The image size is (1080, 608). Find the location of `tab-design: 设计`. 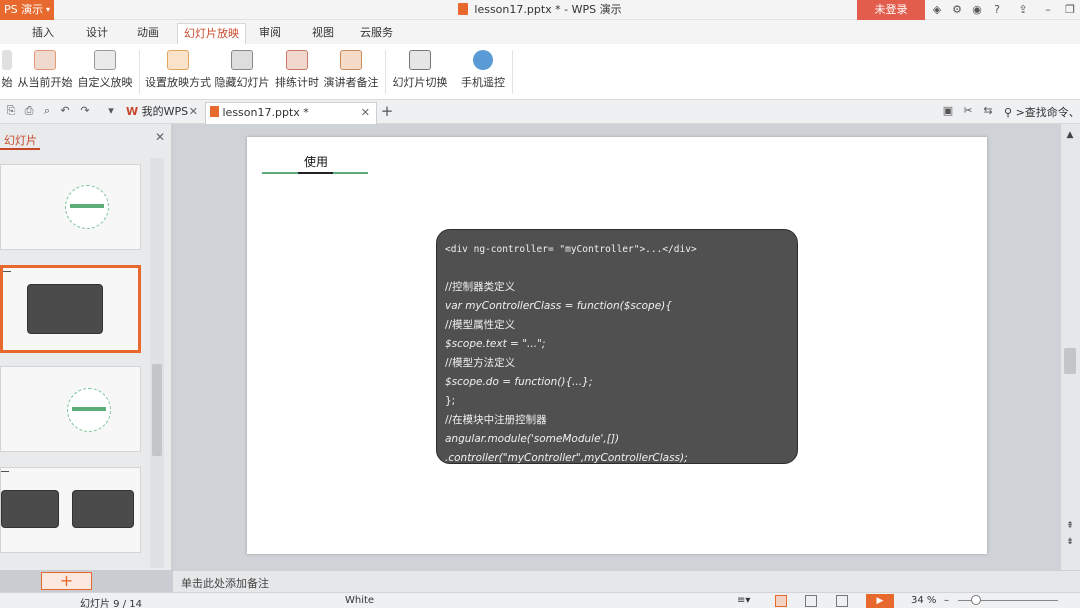

tab-design: 设计 is located at coordinates (97, 33).